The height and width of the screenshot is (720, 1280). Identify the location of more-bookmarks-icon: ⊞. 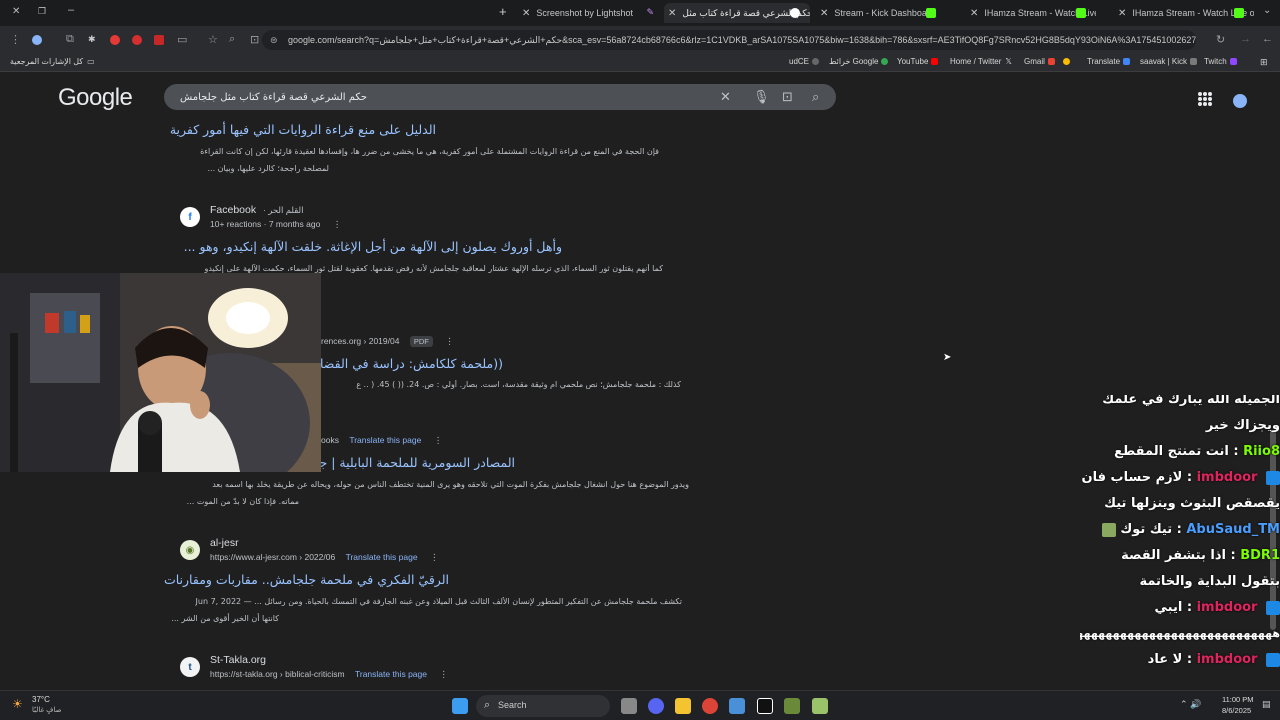
(1264, 62).